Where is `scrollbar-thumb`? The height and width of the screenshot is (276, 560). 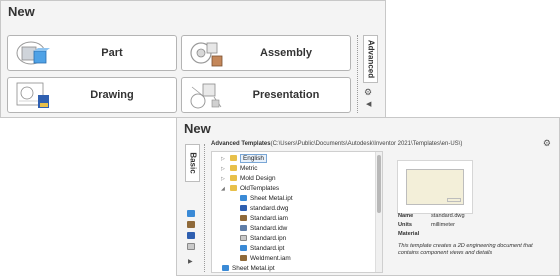 scrollbar-thumb is located at coordinates (379, 184).